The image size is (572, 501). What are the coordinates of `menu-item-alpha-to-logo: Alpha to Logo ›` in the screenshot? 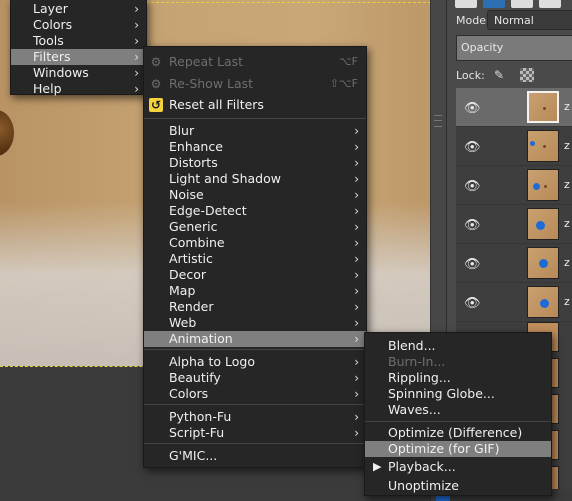 It's located at (255, 362).